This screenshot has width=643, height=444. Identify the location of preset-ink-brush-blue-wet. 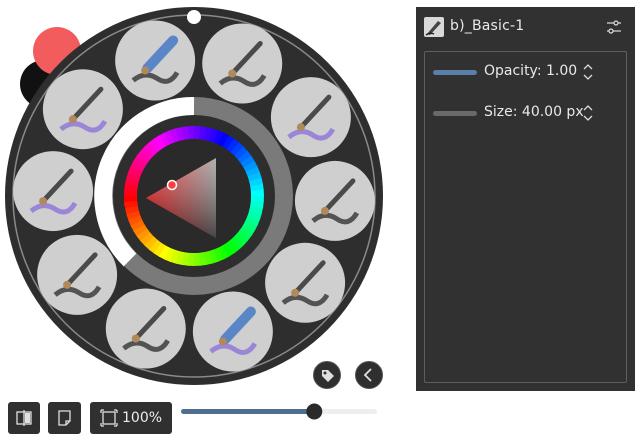
(82, 109).